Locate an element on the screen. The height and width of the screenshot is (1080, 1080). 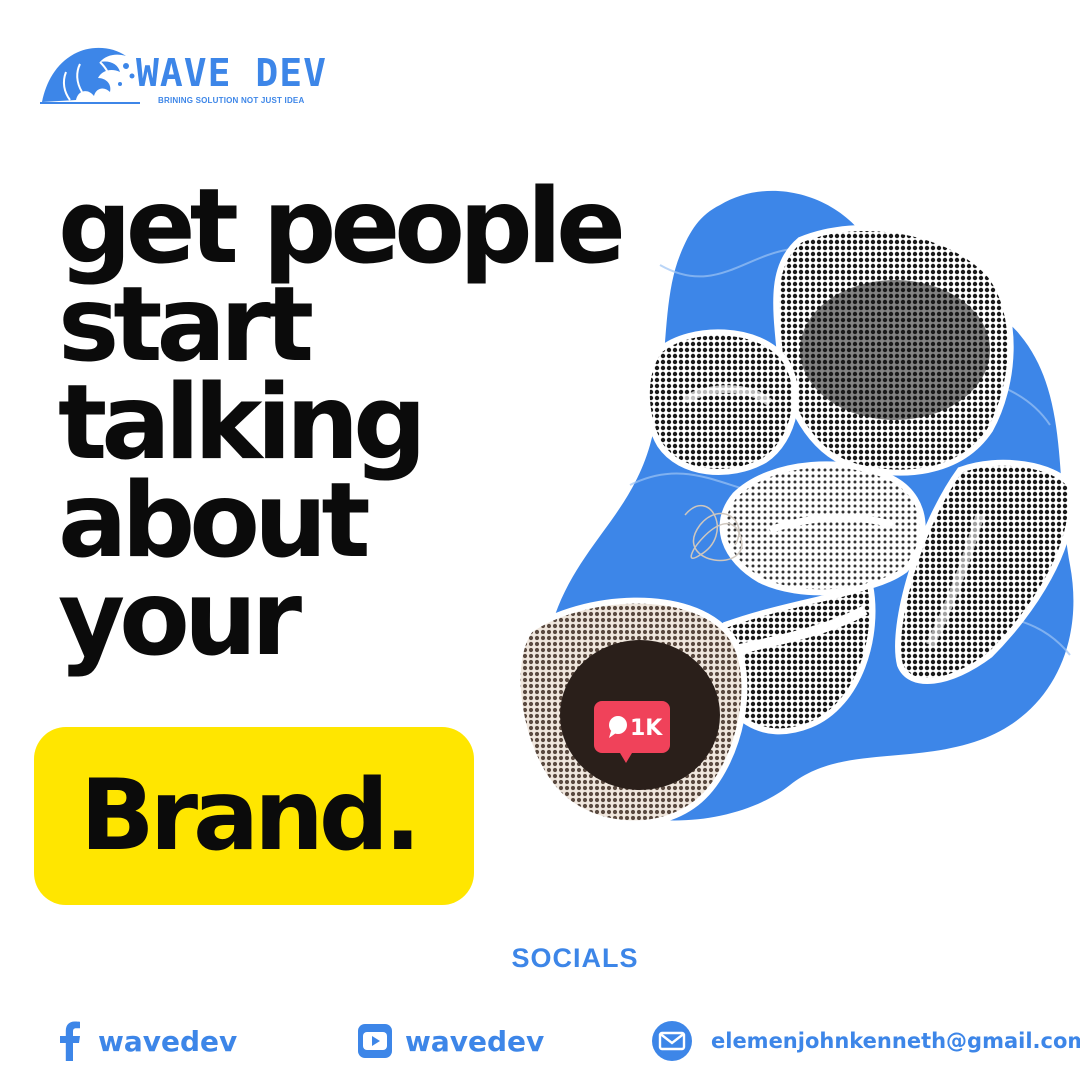
brand-logo: WAVE DEV BRINING SOLUTION NOT JUST IDEA is located at coordinates (200, 80).